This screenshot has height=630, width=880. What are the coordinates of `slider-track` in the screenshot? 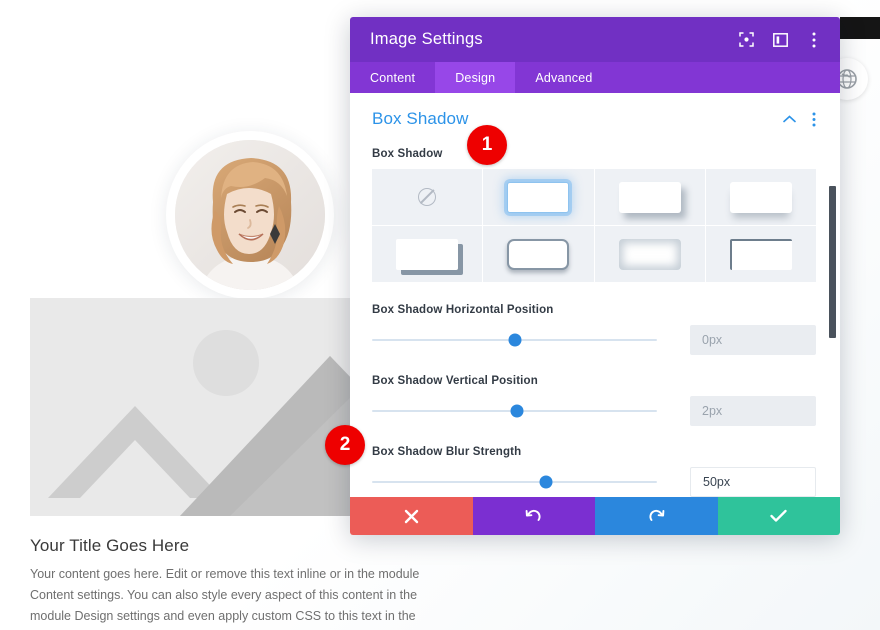 It's located at (514, 482).